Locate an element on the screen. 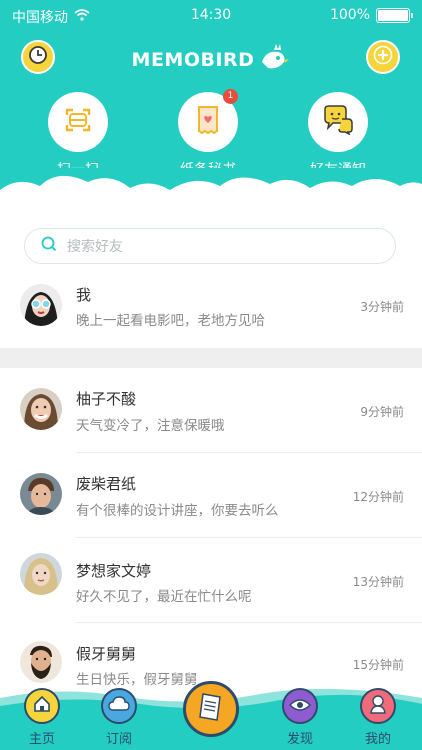  feature-friend-notice: 好友通知 is located at coordinates (338, 135).